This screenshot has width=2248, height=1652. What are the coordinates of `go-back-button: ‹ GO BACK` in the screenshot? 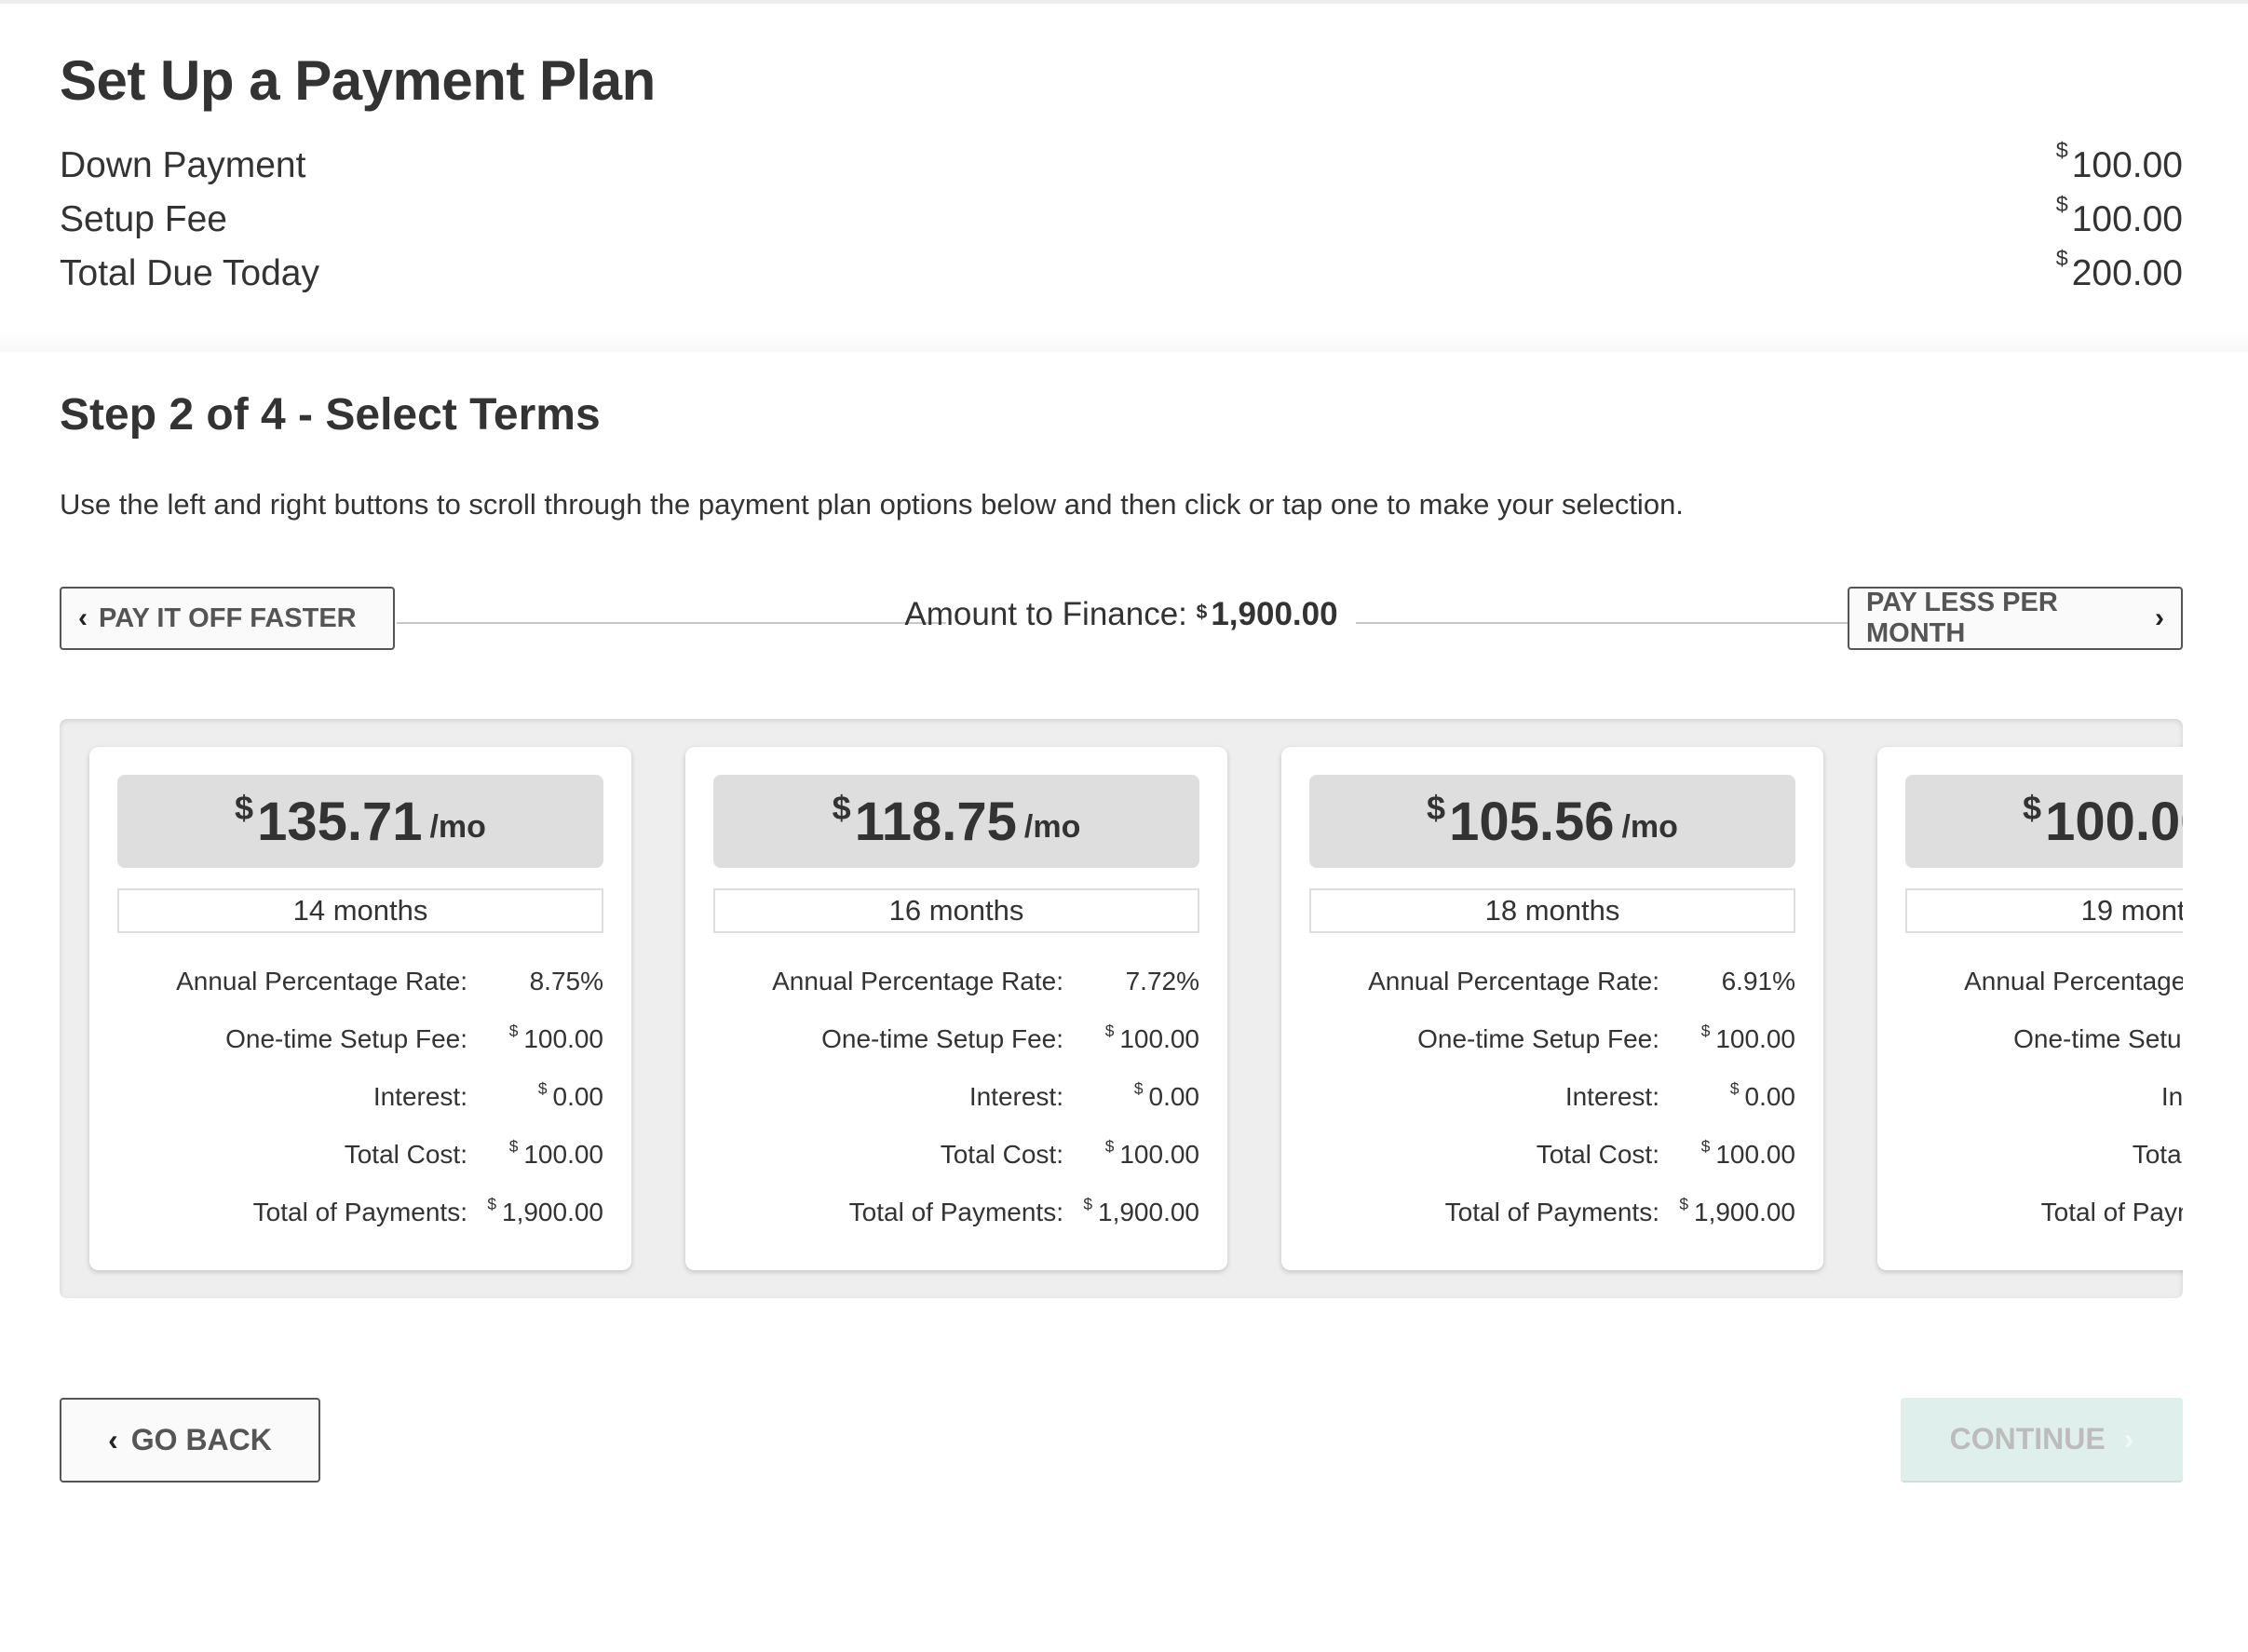 It's located at (190, 1440).